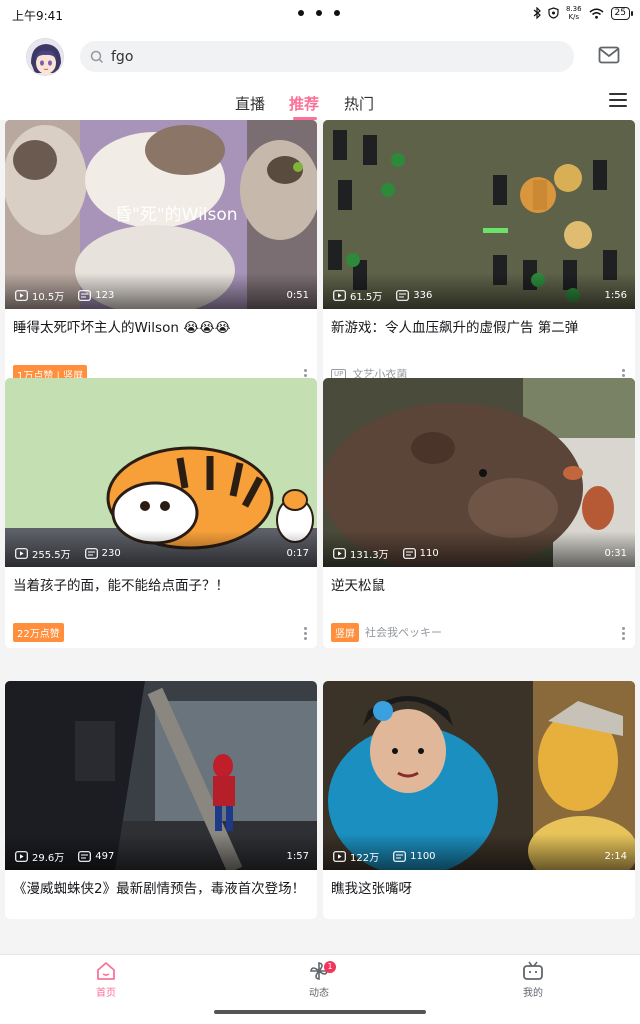 The image size is (640, 1024). I want to click on video-thumbnail: 131.3万 110 0:31, so click(479, 472).